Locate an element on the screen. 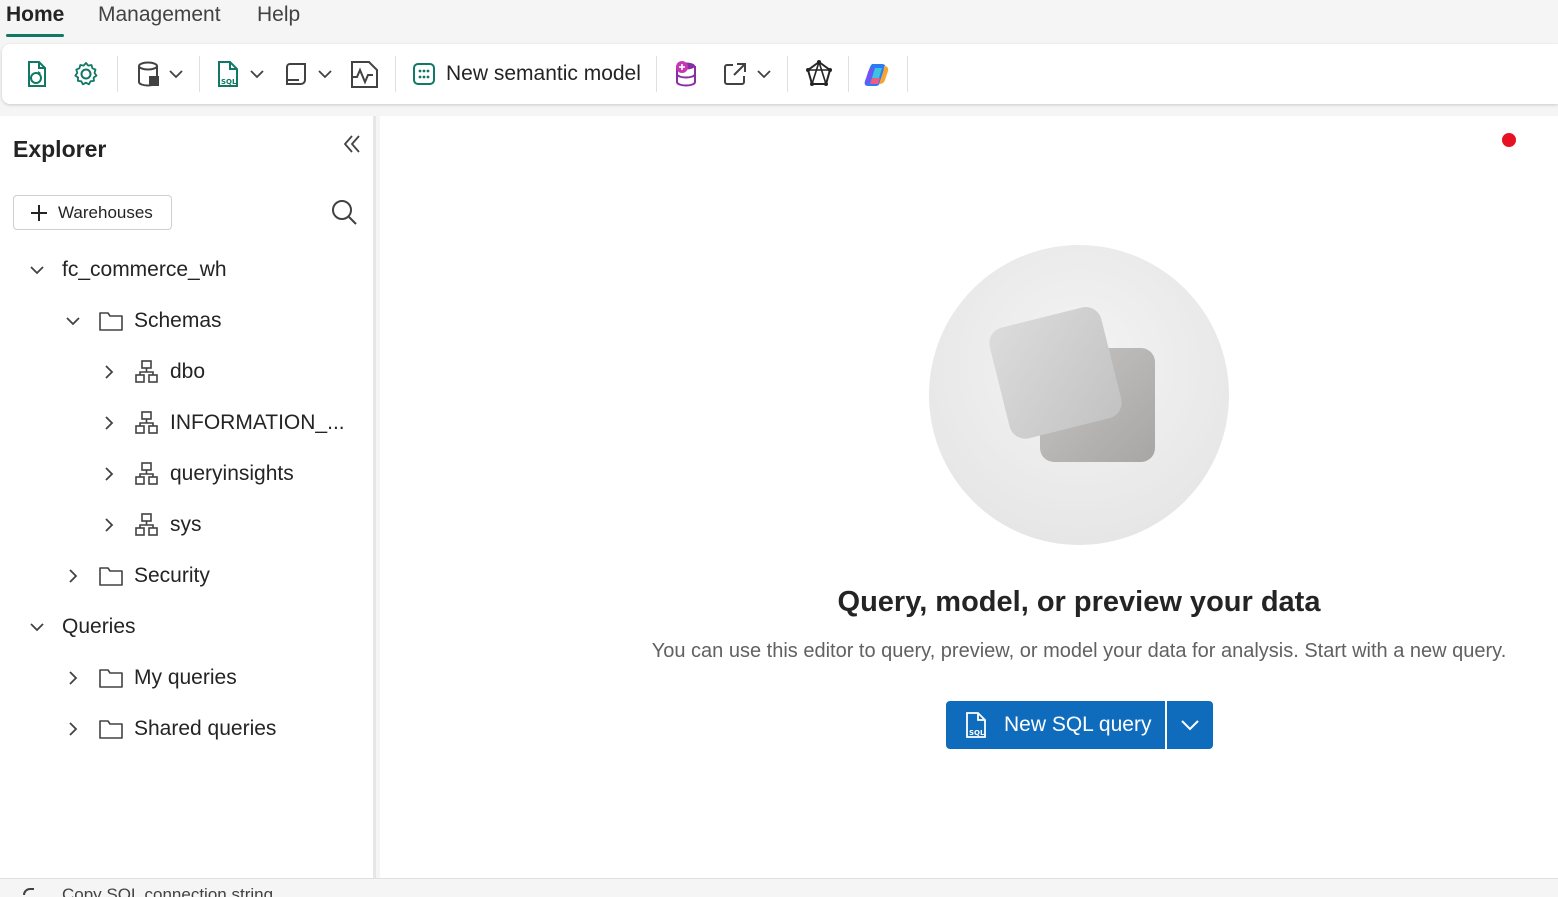 Image resolution: width=1558 pixels, height=897 pixels. new-sql-query-dropdown-button is located at coordinates (1190, 725).